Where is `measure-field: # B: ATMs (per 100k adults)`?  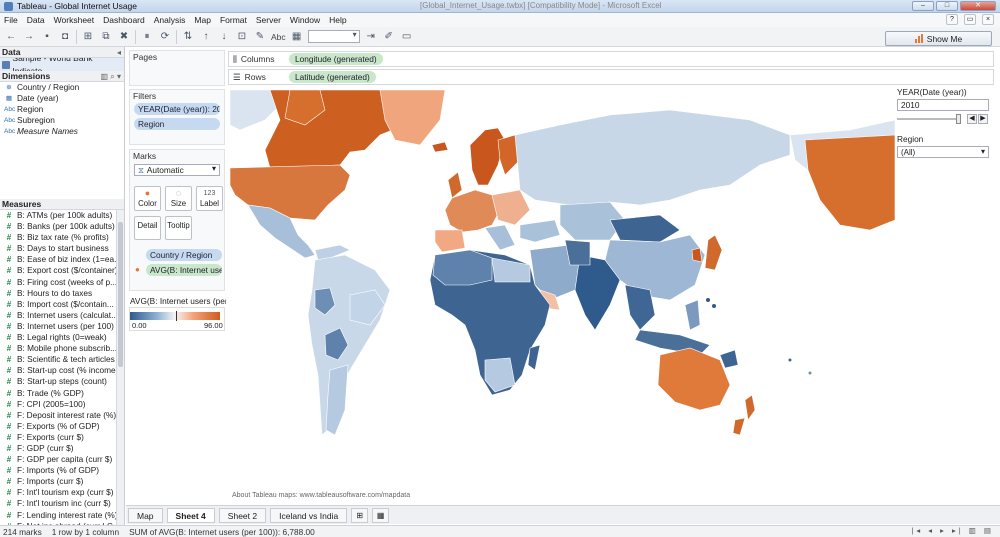
measure-field: # B: ATMs (per 100k adults) is located at coordinates (62, 215).